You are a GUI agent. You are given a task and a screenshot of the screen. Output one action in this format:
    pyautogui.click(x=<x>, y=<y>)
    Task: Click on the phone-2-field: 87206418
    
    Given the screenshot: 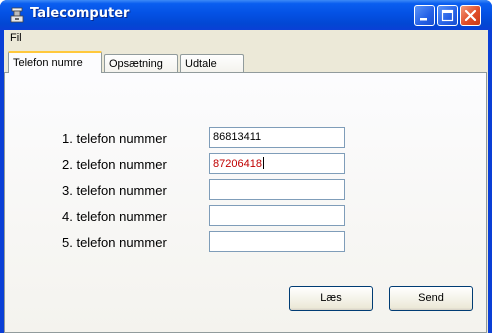 What is the action you would take?
    pyautogui.click(x=277, y=163)
    